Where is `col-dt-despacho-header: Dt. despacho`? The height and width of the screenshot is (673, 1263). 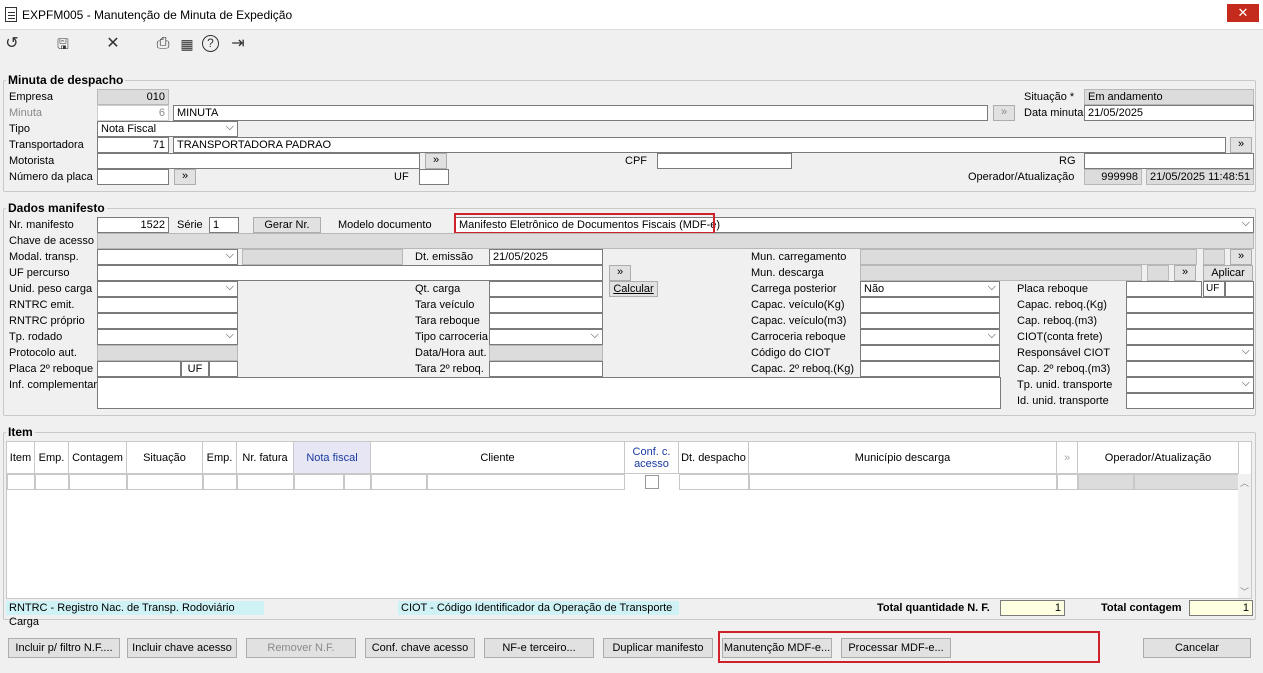
col-dt-despacho-header: Dt. despacho is located at coordinates (714, 458).